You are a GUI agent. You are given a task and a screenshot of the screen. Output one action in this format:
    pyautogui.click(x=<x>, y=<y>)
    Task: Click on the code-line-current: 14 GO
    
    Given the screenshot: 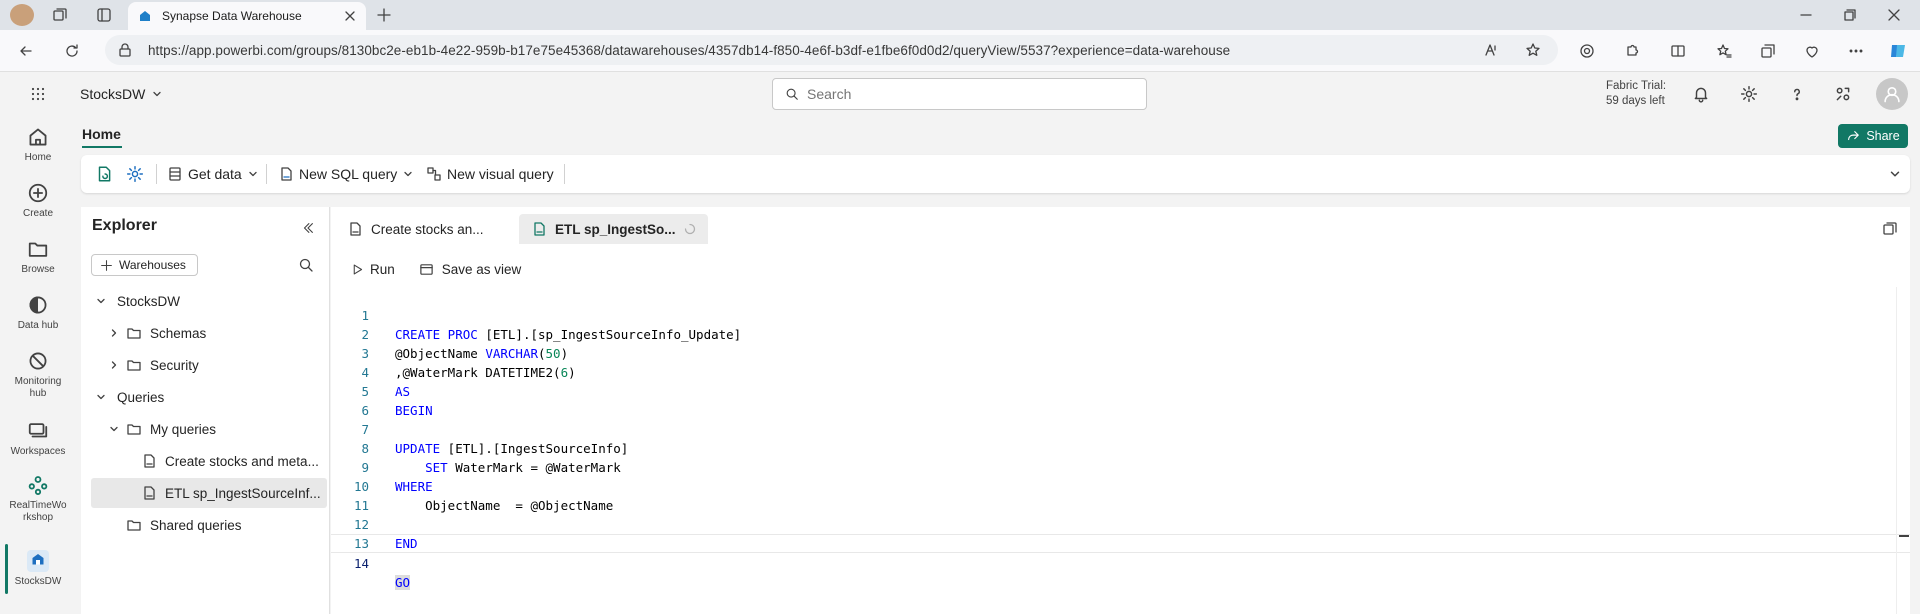 What is the action you would take?
    pyautogui.click(x=1120, y=562)
    